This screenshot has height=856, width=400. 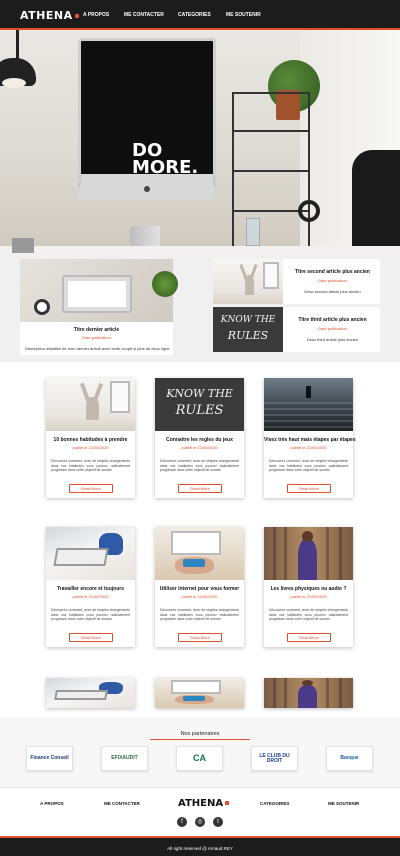 I want to click on lamp-arm, so click(x=17, y=45).